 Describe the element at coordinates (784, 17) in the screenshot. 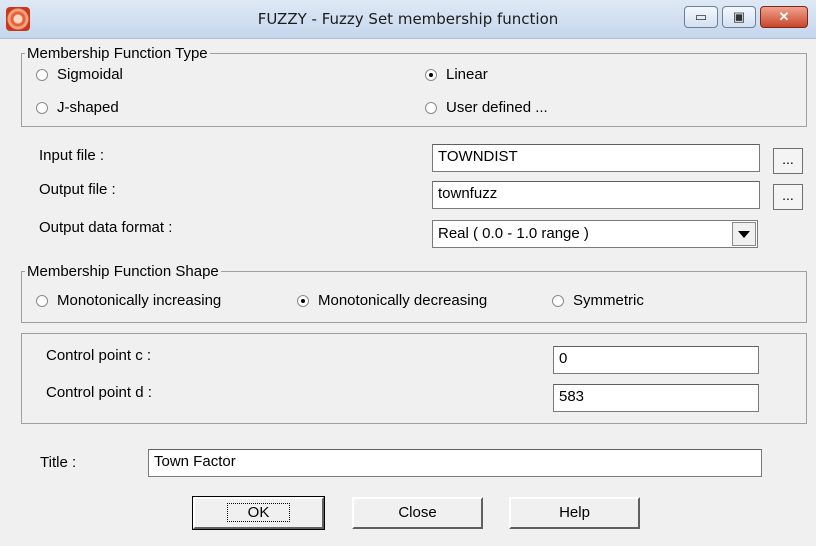

I see `close-window-button: ✕` at that location.